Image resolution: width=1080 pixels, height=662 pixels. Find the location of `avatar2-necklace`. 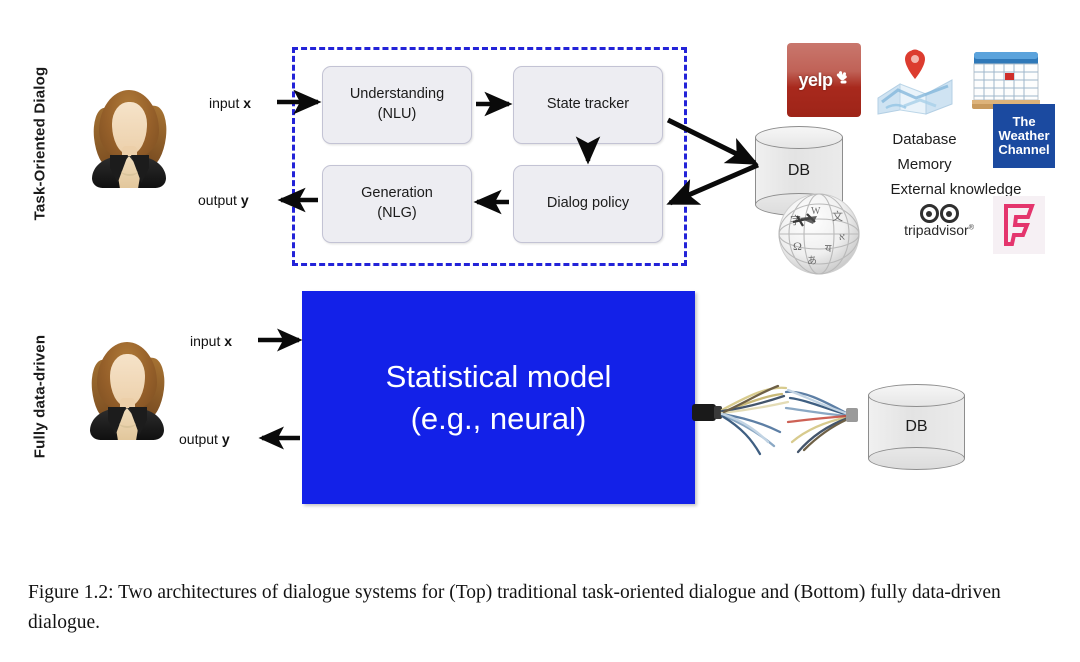

avatar2-necklace is located at coordinates (127, 423).